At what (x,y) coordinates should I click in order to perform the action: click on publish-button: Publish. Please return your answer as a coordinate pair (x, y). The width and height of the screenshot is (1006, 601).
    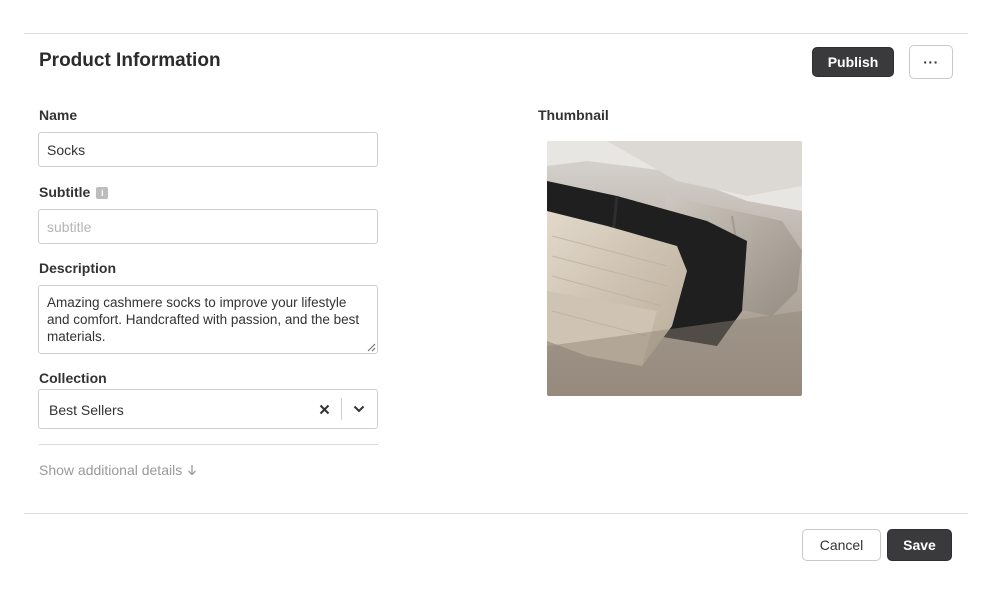
    Looking at the image, I should click on (853, 62).